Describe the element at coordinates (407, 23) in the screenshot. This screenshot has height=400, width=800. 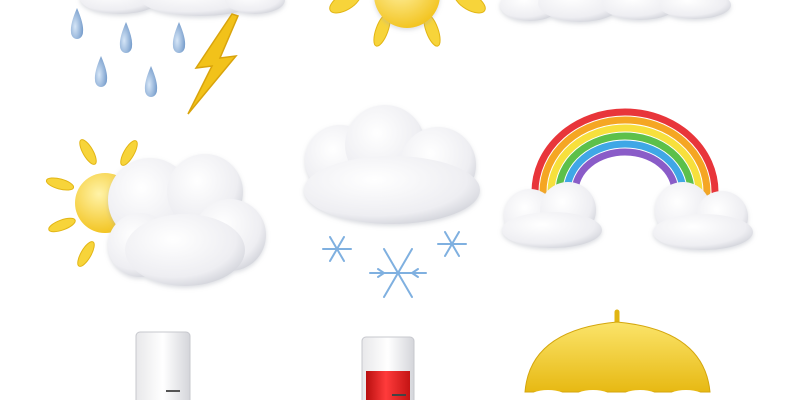
I see `sun-icon` at that location.